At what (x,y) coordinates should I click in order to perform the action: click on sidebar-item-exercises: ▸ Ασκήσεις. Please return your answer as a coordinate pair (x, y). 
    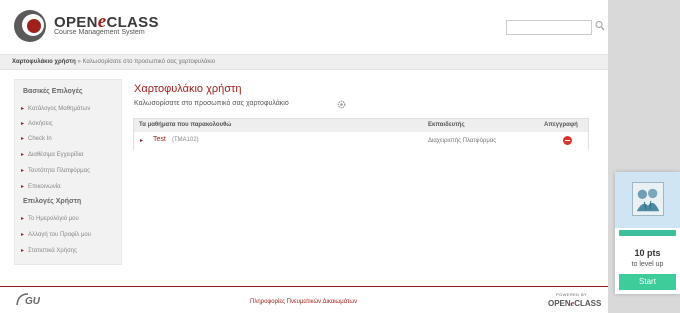
    Looking at the image, I should click on (37, 123).